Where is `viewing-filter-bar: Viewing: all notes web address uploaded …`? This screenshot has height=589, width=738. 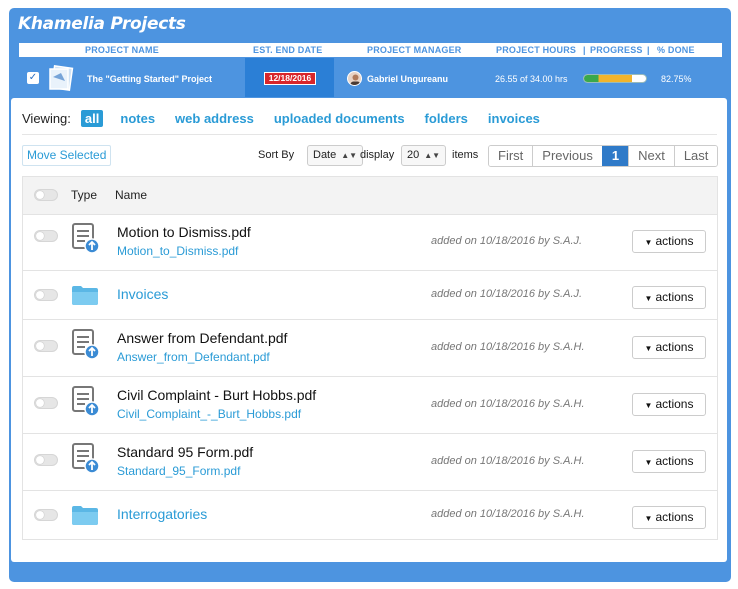
viewing-filter-bar: Viewing: all notes web address uploaded … is located at coordinates (291, 118).